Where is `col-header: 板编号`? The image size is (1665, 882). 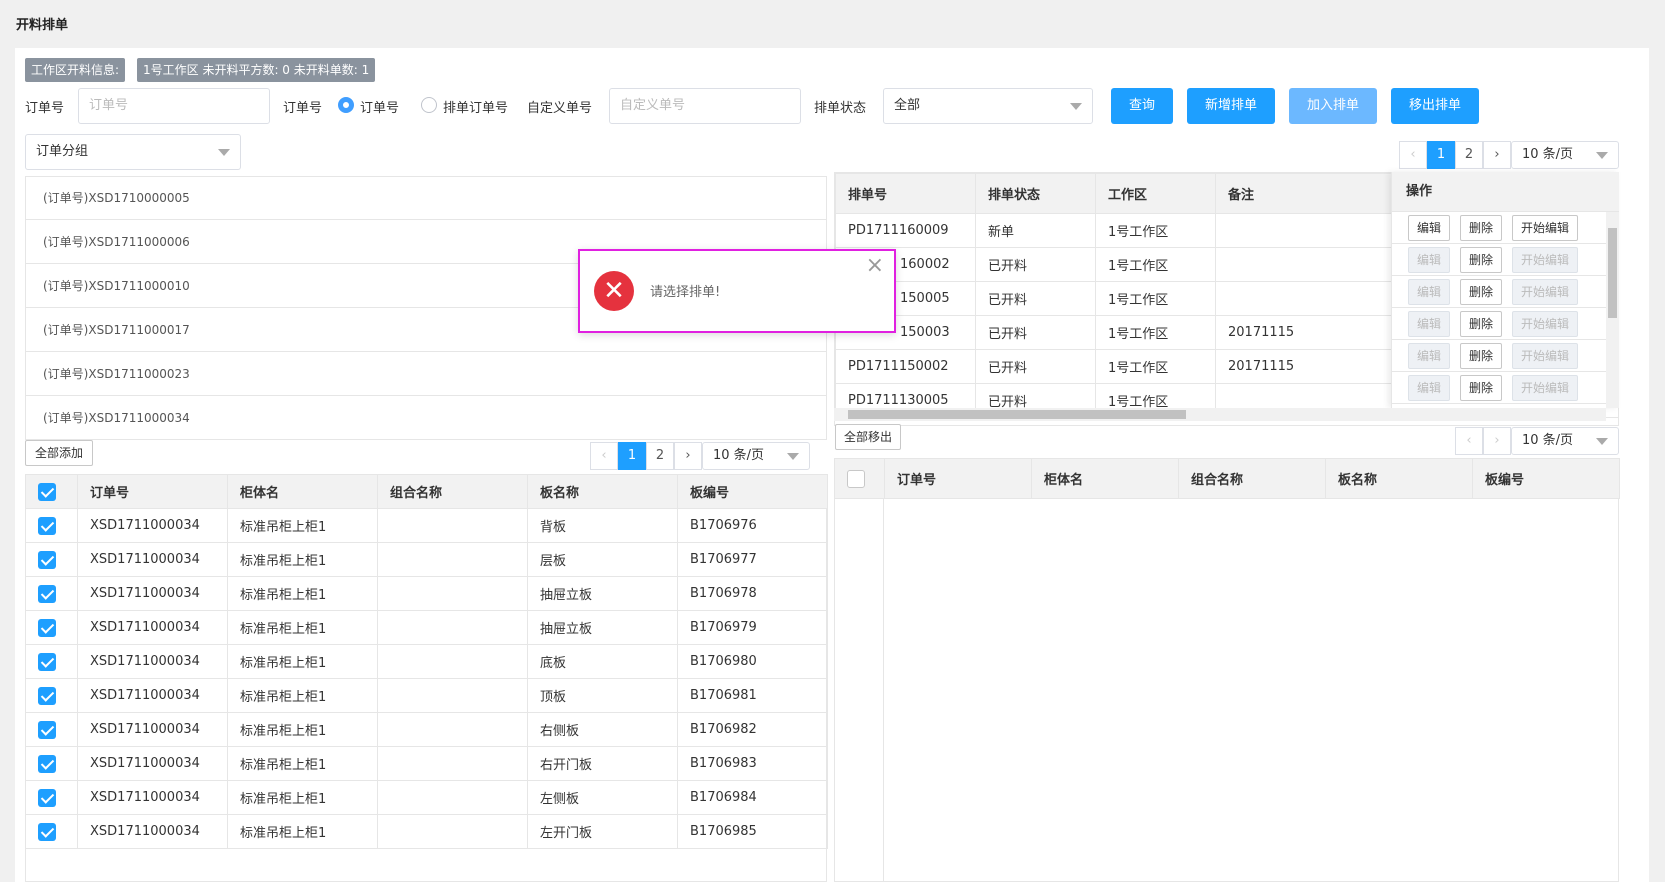 col-header: 板编号 is located at coordinates (752, 491).